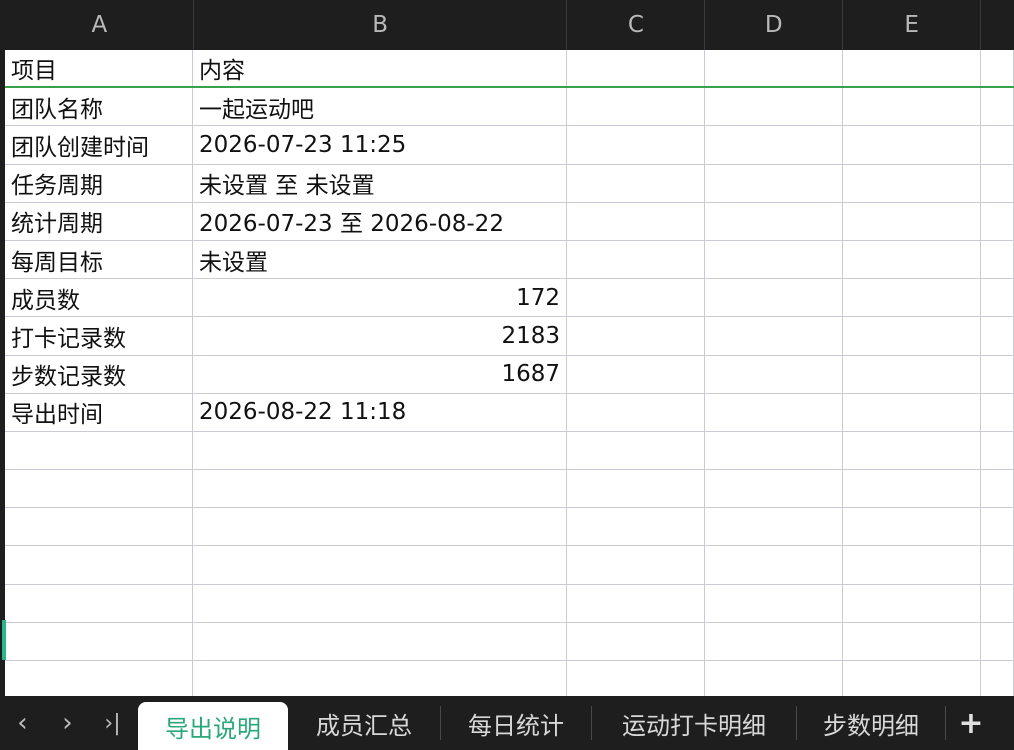 The image size is (1014, 750). Describe the element at coordinates (380, 183) in the screenshot. I see `cell-b4: 未设置 至 未设置` at that location.